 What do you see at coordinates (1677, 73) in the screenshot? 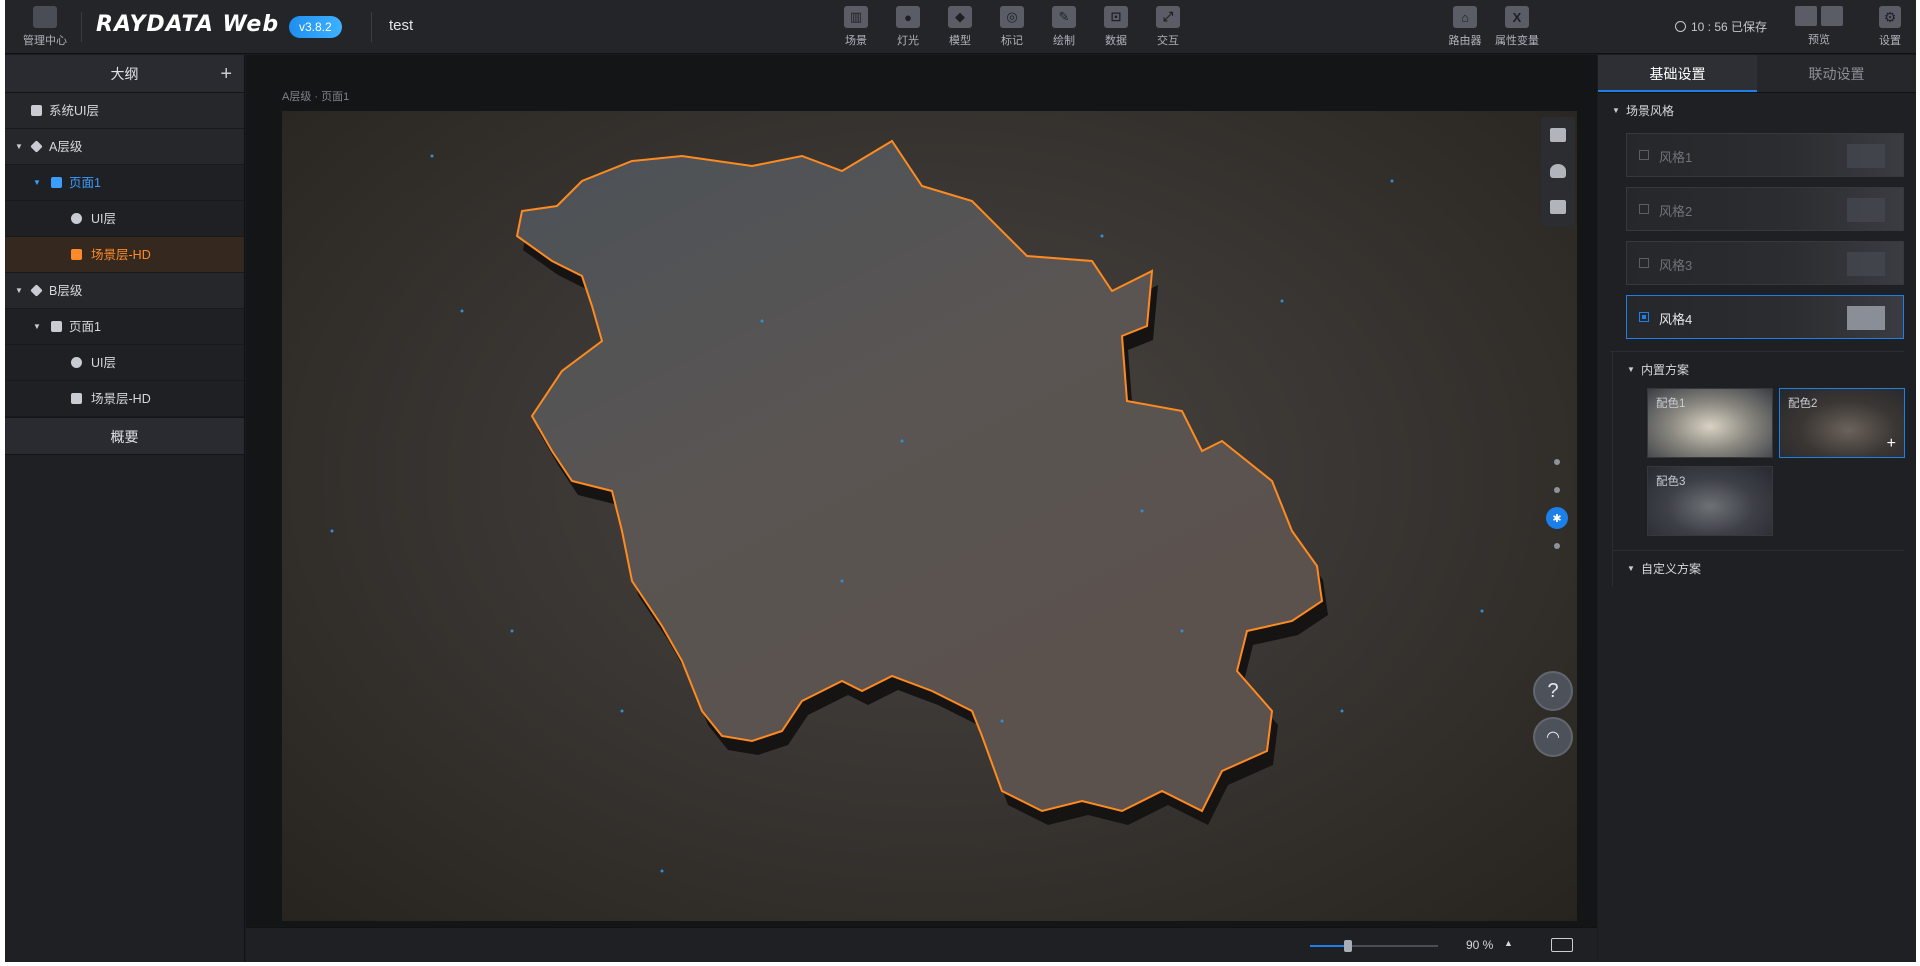
I see `tab-basic-settings: 基础设置` at bounding box center [1677, 73].